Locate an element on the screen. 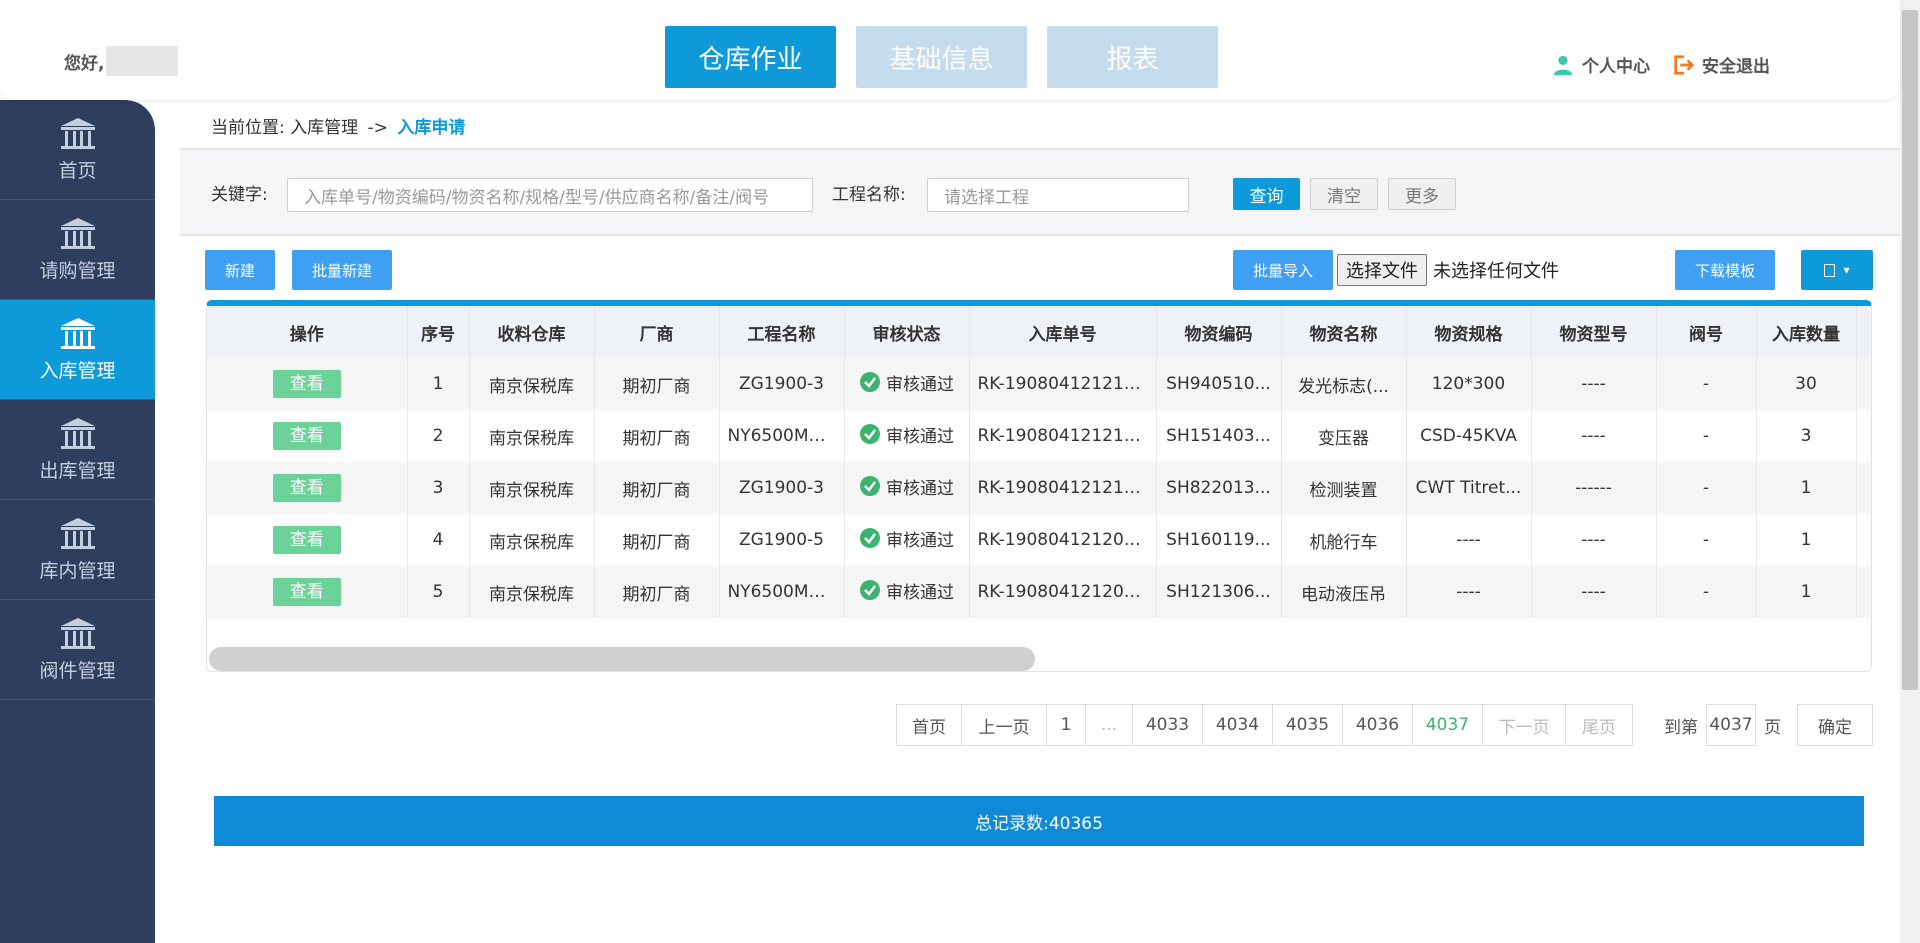 The image size is (1920, 943). column-header: 操作 is located at coordinates (307, 332).